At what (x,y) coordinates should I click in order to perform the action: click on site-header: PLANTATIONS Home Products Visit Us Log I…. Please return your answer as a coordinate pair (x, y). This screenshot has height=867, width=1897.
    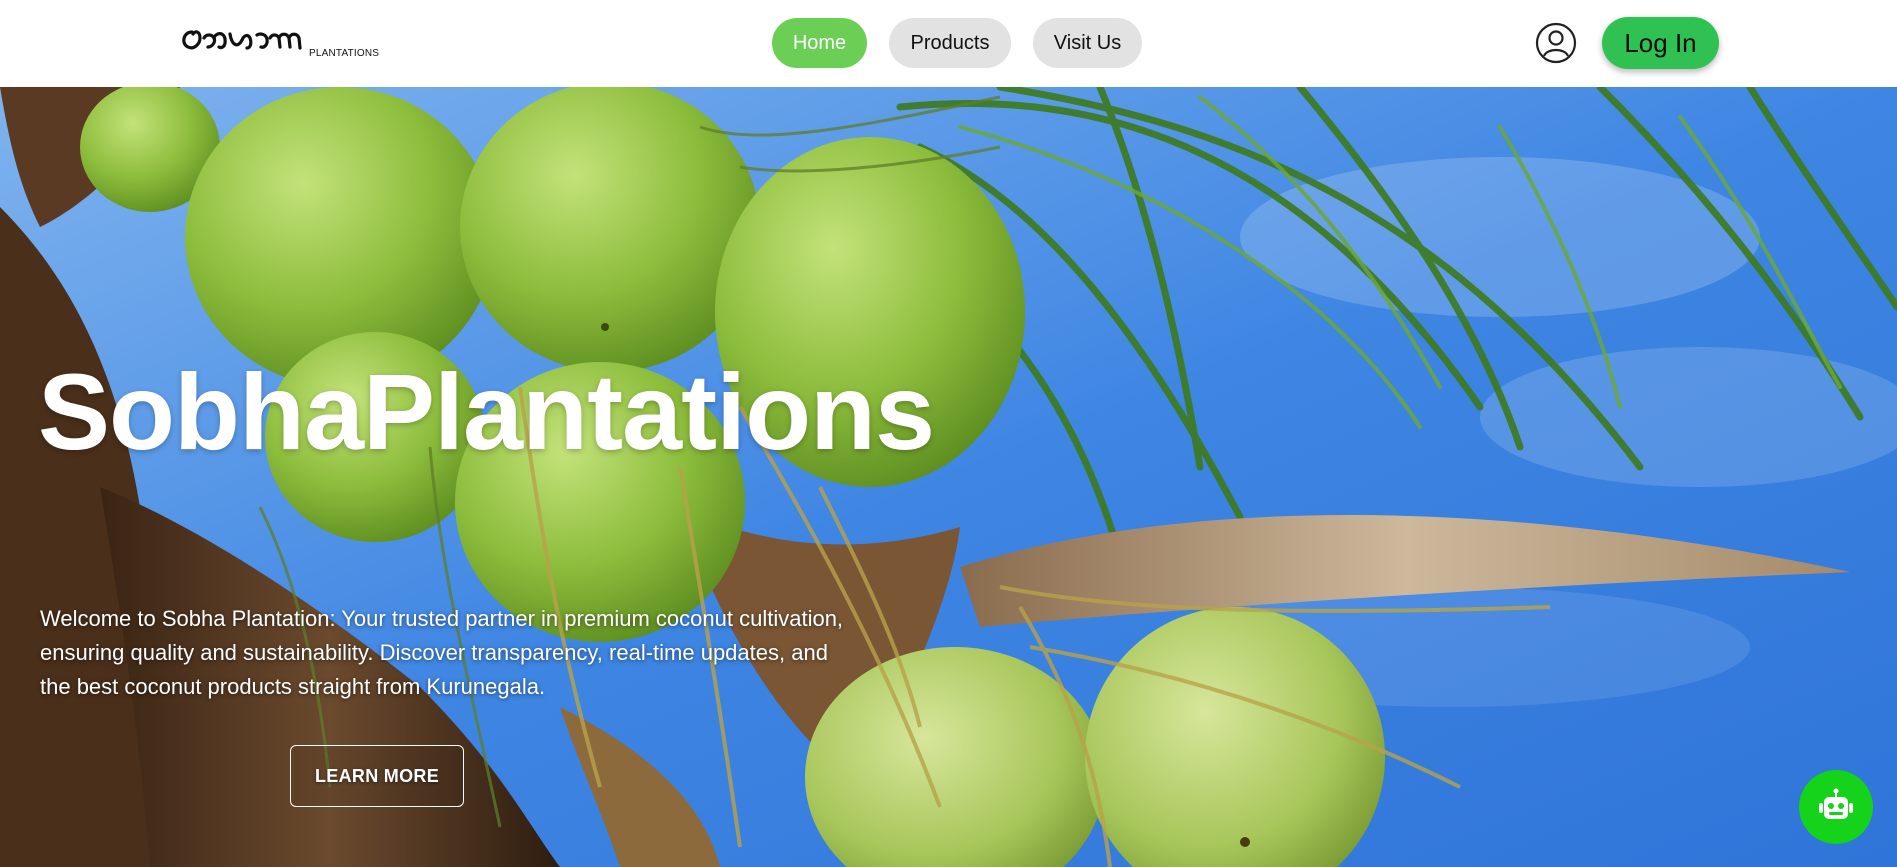
    Looking at the image, I should click on (948, 43).